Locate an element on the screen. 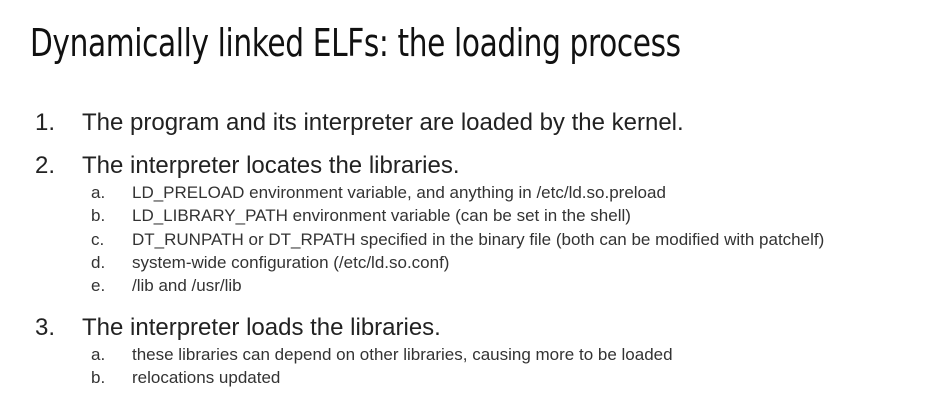 Image resolution: width=948 pixels, height=419 pixels. step-number: 3. is located at coordinates (45, 327).